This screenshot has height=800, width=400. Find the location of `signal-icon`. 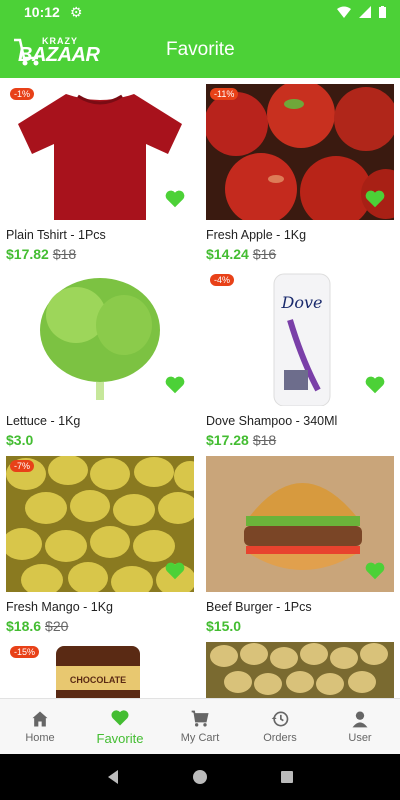

signal-icon is located at coordinates (365, 12).